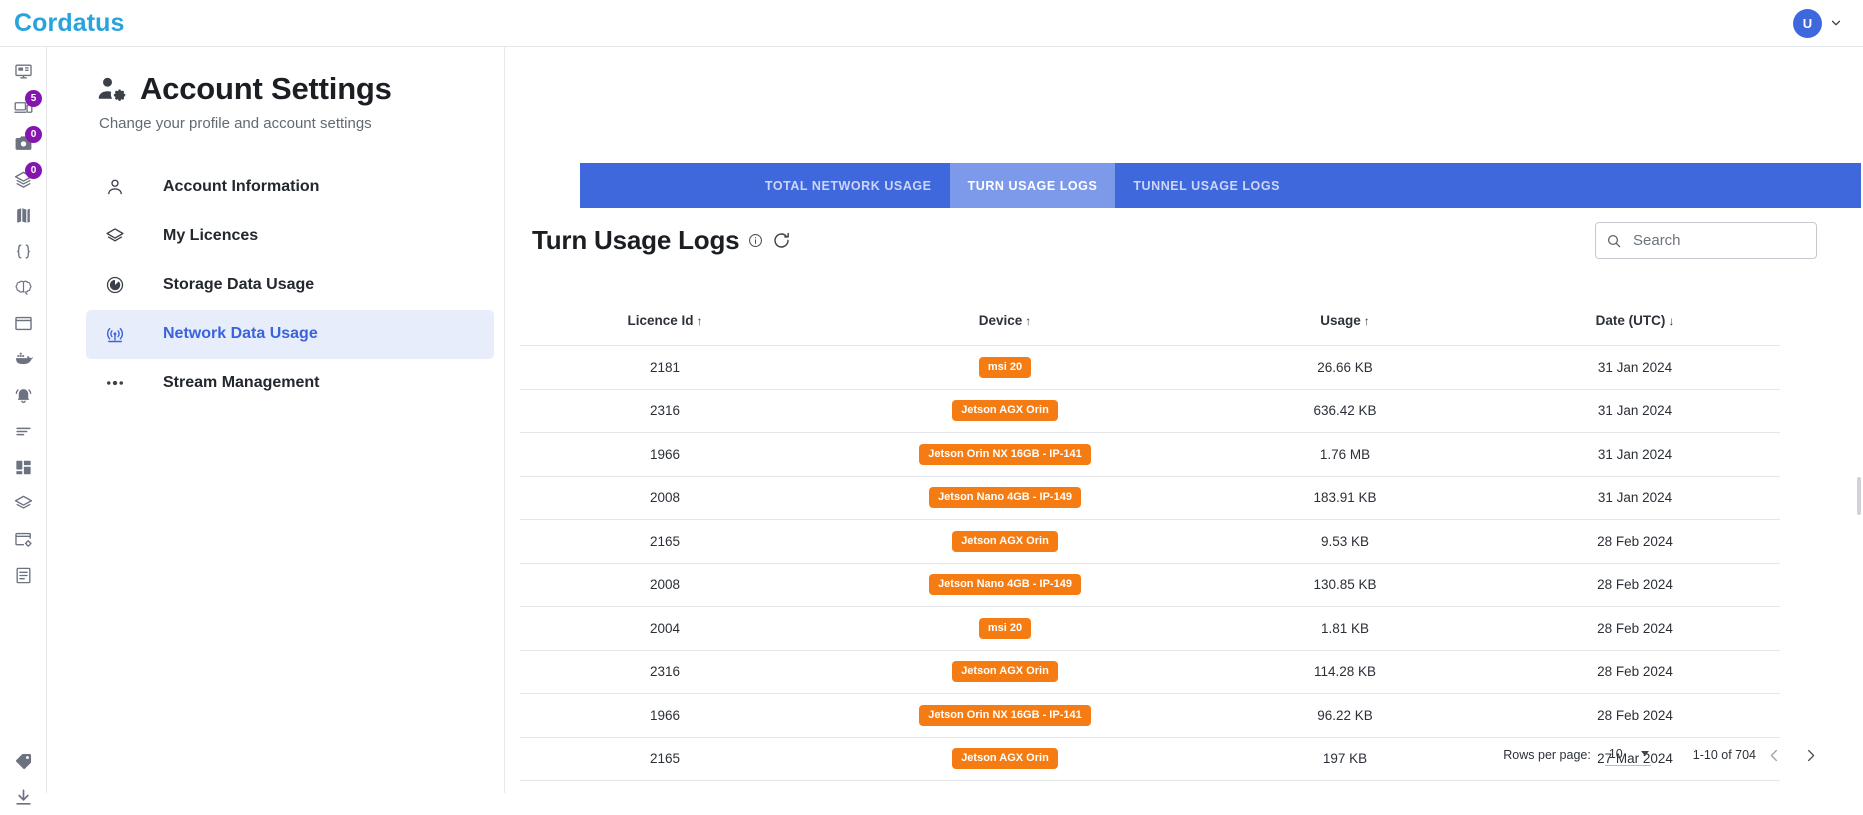 The height and width of the screenshot is (815, 1863). I want to click on column-header-licence-id: Licence Id ↑, so click(665, 329).